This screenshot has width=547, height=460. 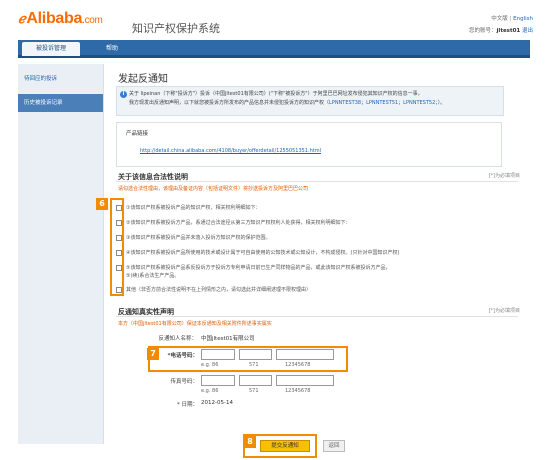 I want to click on fax-label: 传真号码：, so click(x=184, y=382).